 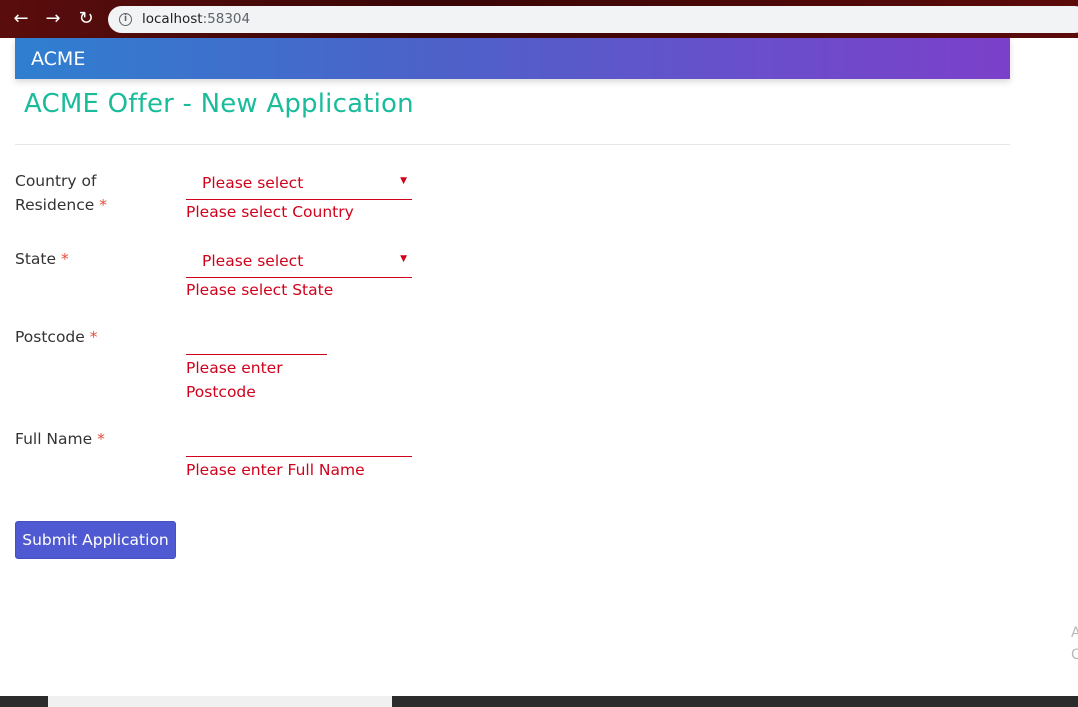 What do you see at coordinates (270, 212) in the screenshot?
I see `country-error: Please select Country` at bounding box center [270, 212].